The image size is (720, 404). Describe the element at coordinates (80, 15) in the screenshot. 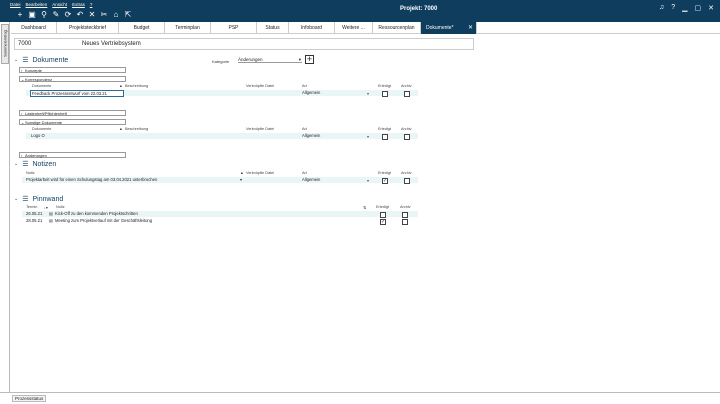

I see `undo-icon: ↶` at that location.